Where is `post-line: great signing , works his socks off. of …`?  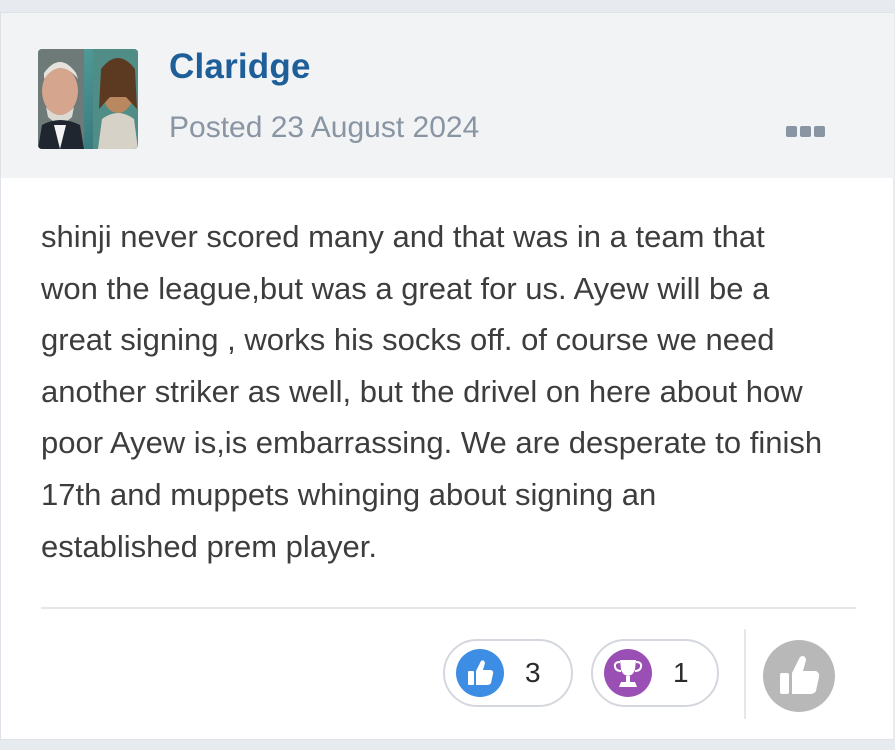
post-line: great signing , works his socks off. of … is located at coordinates (408, 340).